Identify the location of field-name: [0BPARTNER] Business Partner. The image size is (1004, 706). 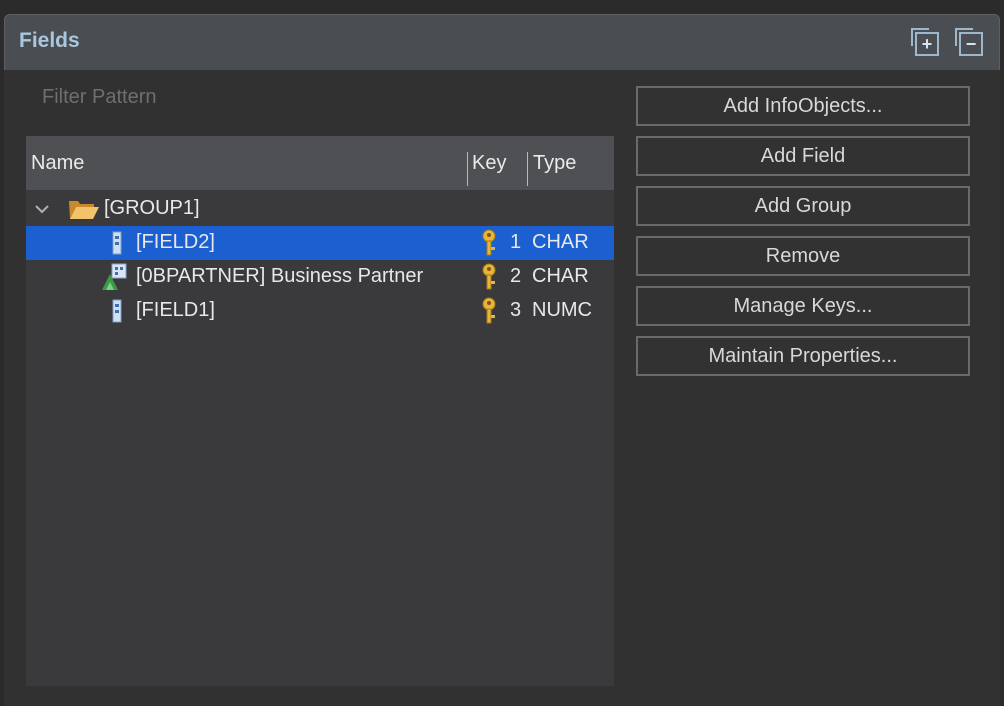
(280, 276).